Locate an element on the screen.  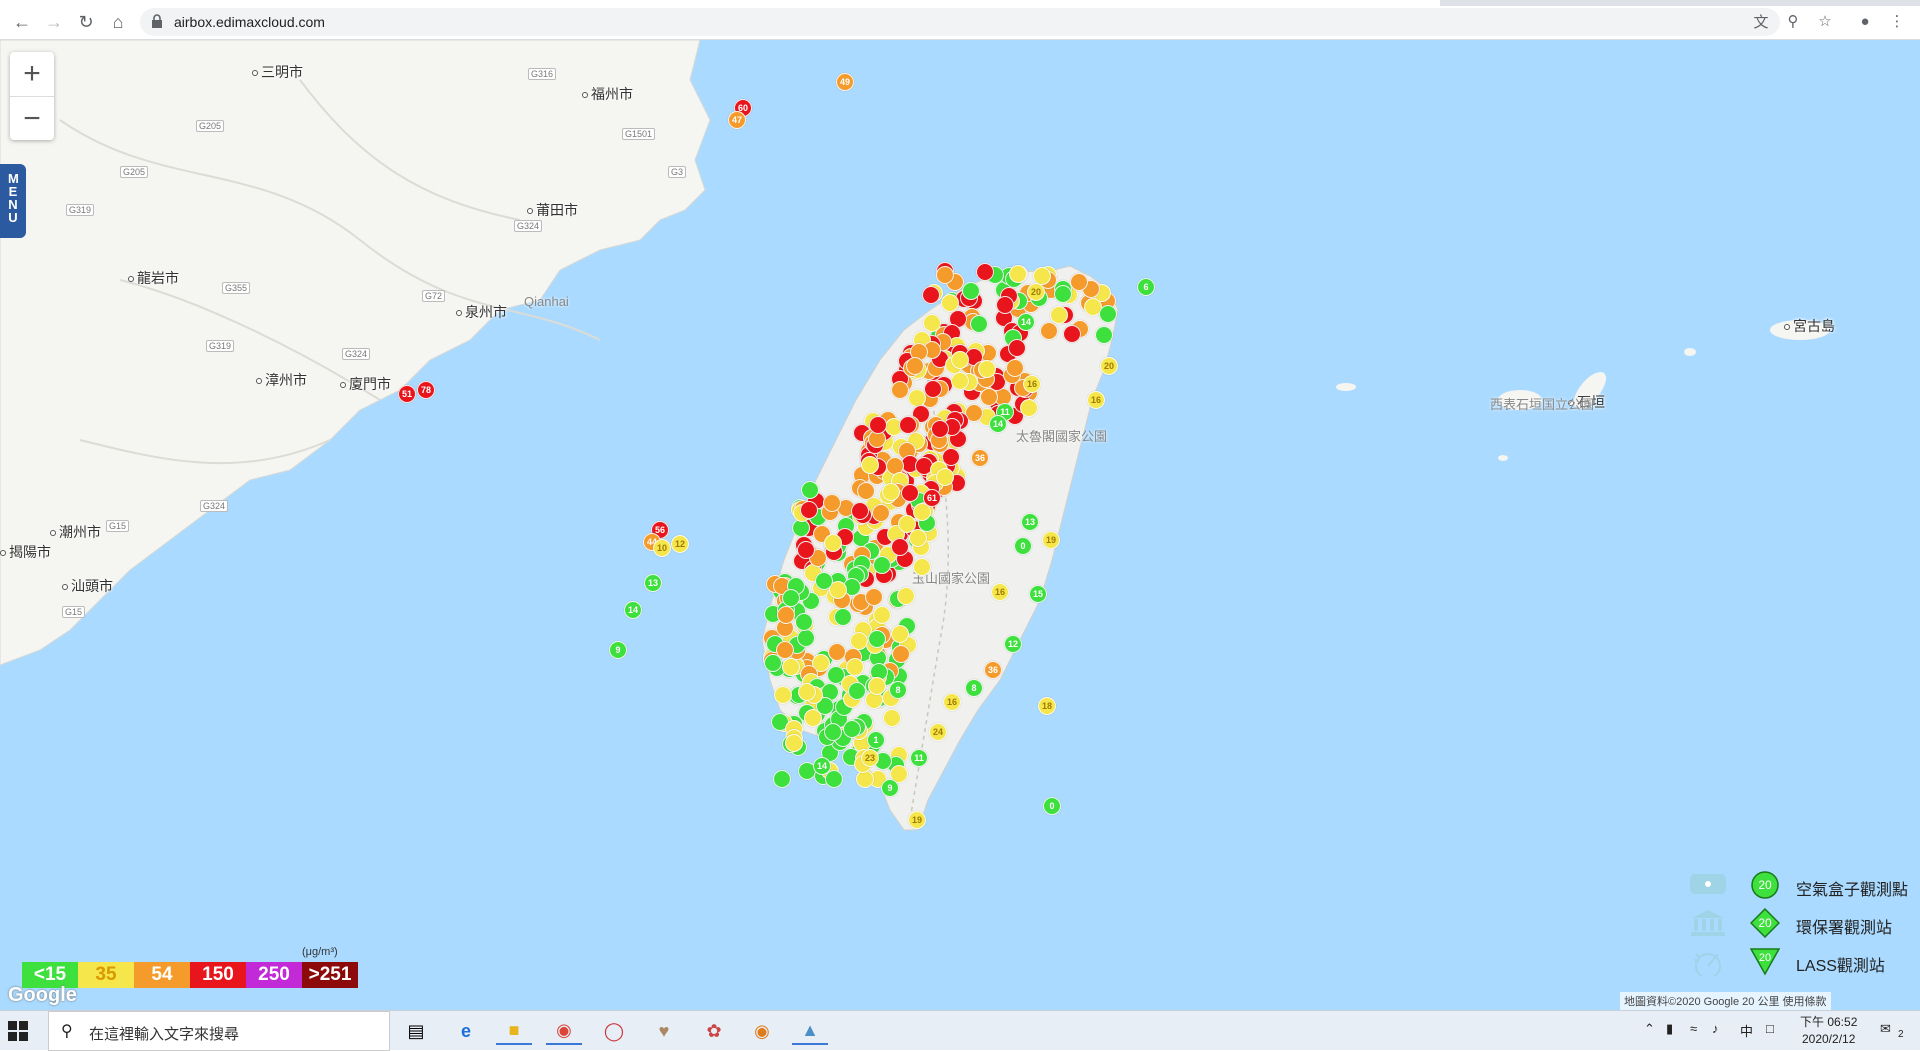
forward-icon: → is located at coordinates (54, 22).